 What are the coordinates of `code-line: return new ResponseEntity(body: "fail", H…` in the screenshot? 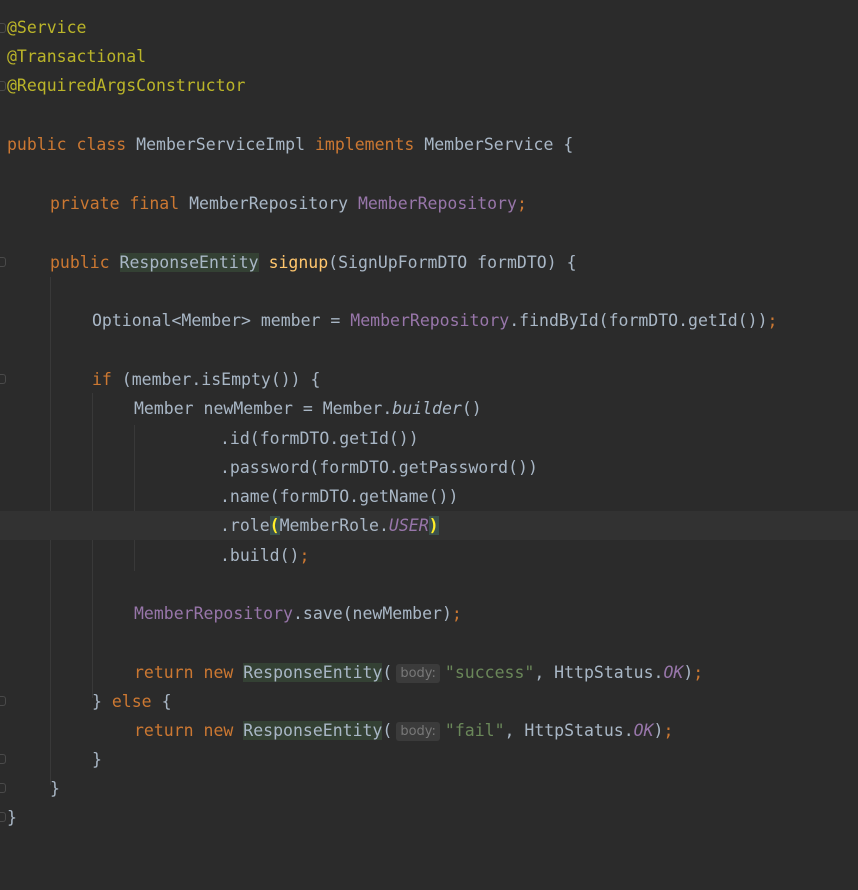 It's located at (429, 730).